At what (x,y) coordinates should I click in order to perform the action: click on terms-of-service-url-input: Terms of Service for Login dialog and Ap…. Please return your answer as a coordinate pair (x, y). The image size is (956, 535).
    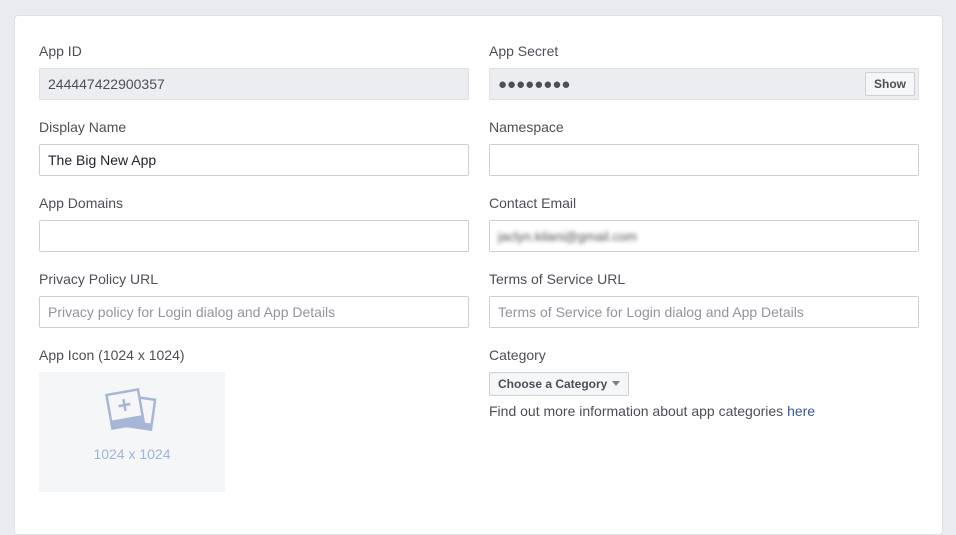
    Looking at the image, I should click on (704, 312).